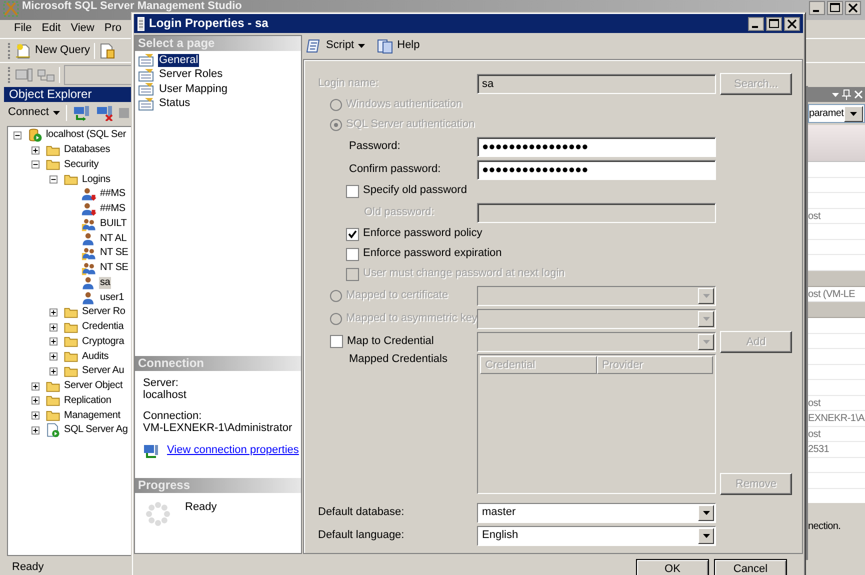 The height and width of the screenshot is (575, 865). What do you see at coordinates (836, 294) in the screenshot?
I see `property-value: ost (VM-LE` at bounding box center [836, 294].